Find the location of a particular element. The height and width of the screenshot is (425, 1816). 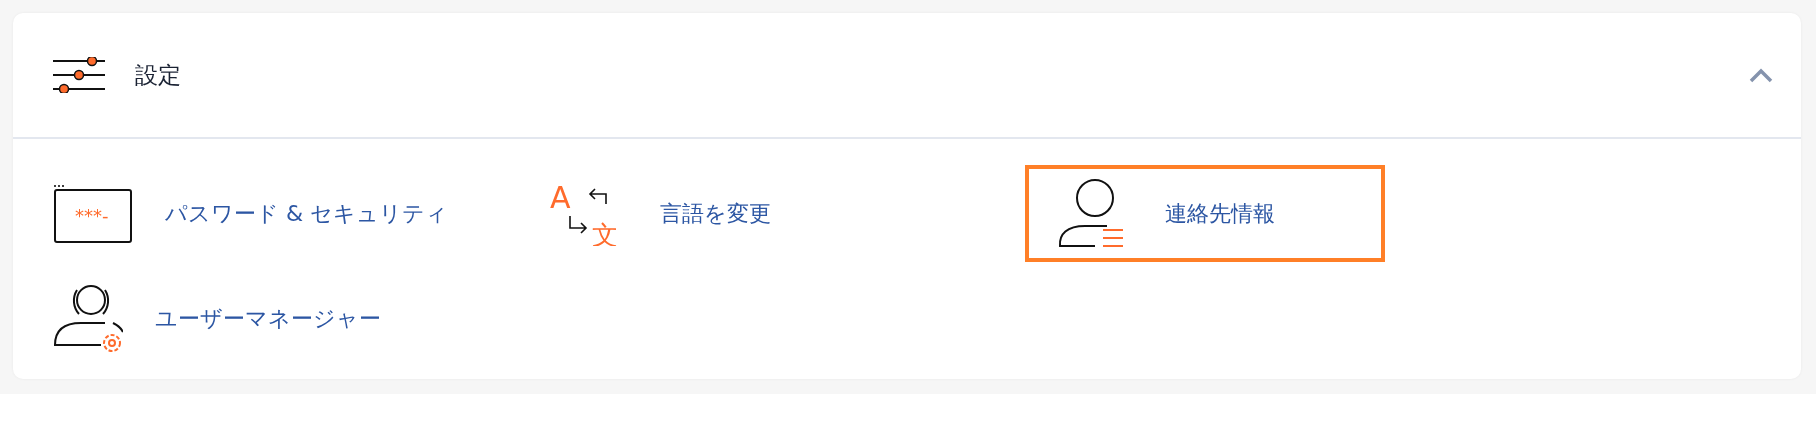

panel-title: 設定 is located at coordinates (158, 75).